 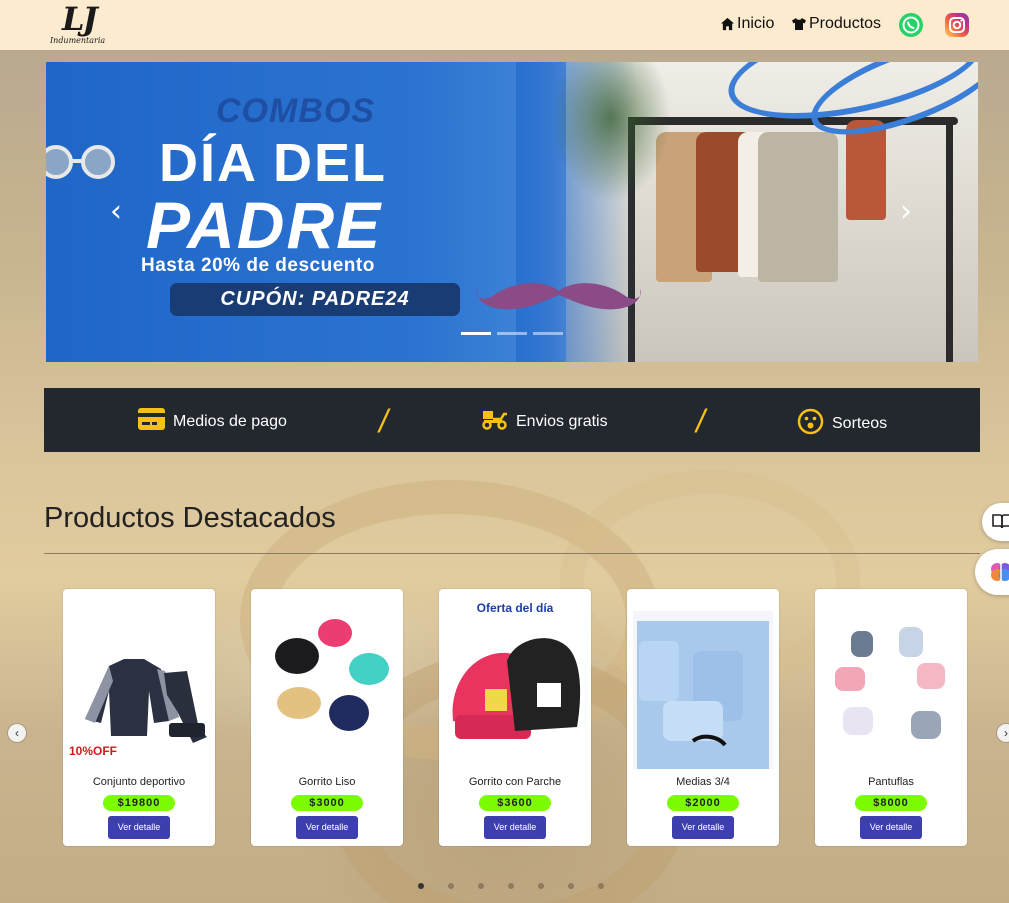 I want to click on banner-heading-combos: COMBOS, so click(x=295, y=111).